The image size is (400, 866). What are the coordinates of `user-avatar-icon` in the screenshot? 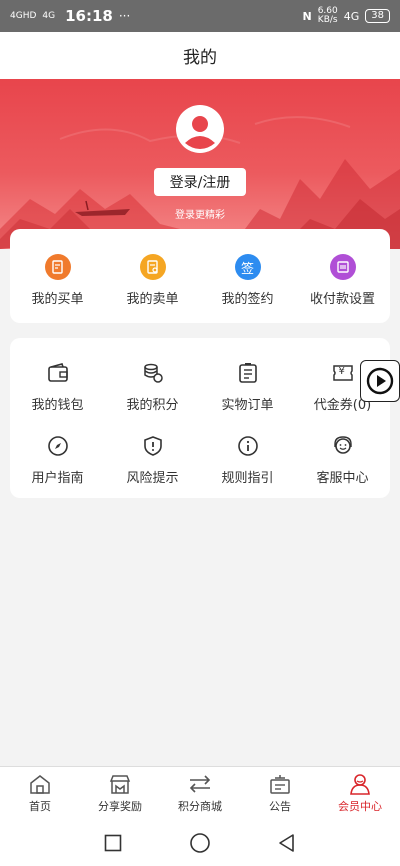 It's located at (200, 129).